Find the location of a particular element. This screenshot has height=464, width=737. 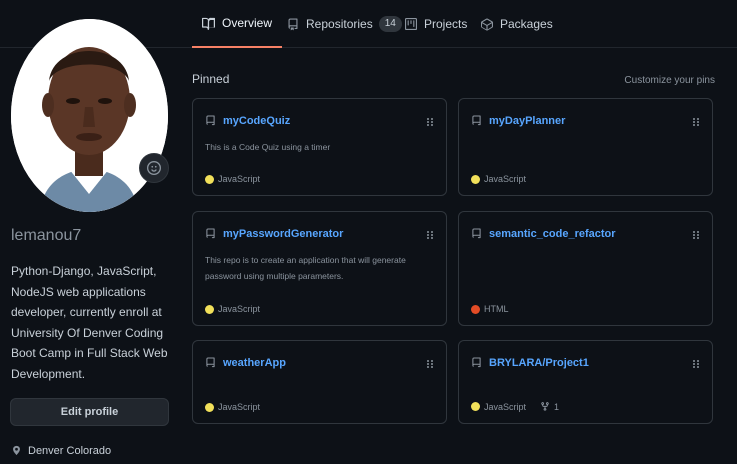

repo-name-link: myCodeQuiz is located at coordinates (256, 121).